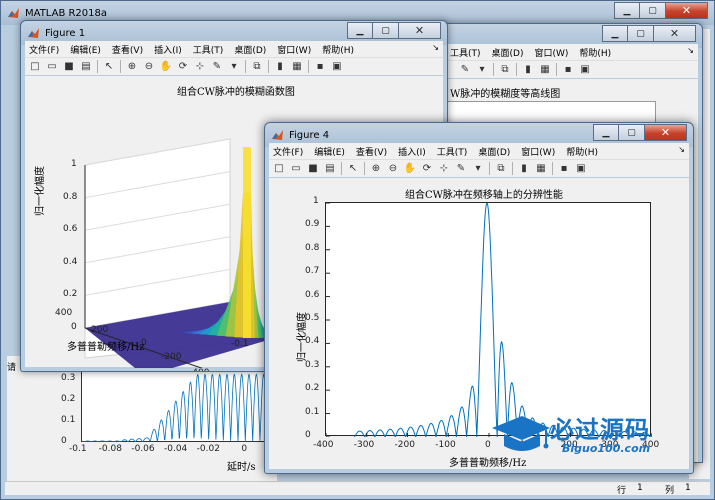 The image size is (715, 500). What do you see at coordinates (452, 151) in the screenshot?
I see `figure4-menu-tools: 工具(T)` at bounding box center [452, 151].